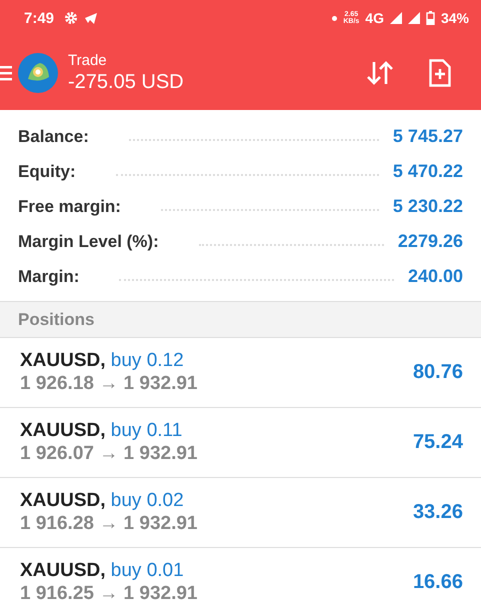 This screenshot has height=613, width=481. I want to click on position-prices: 1 916.28 → 1 932.91, so click(109, 524).